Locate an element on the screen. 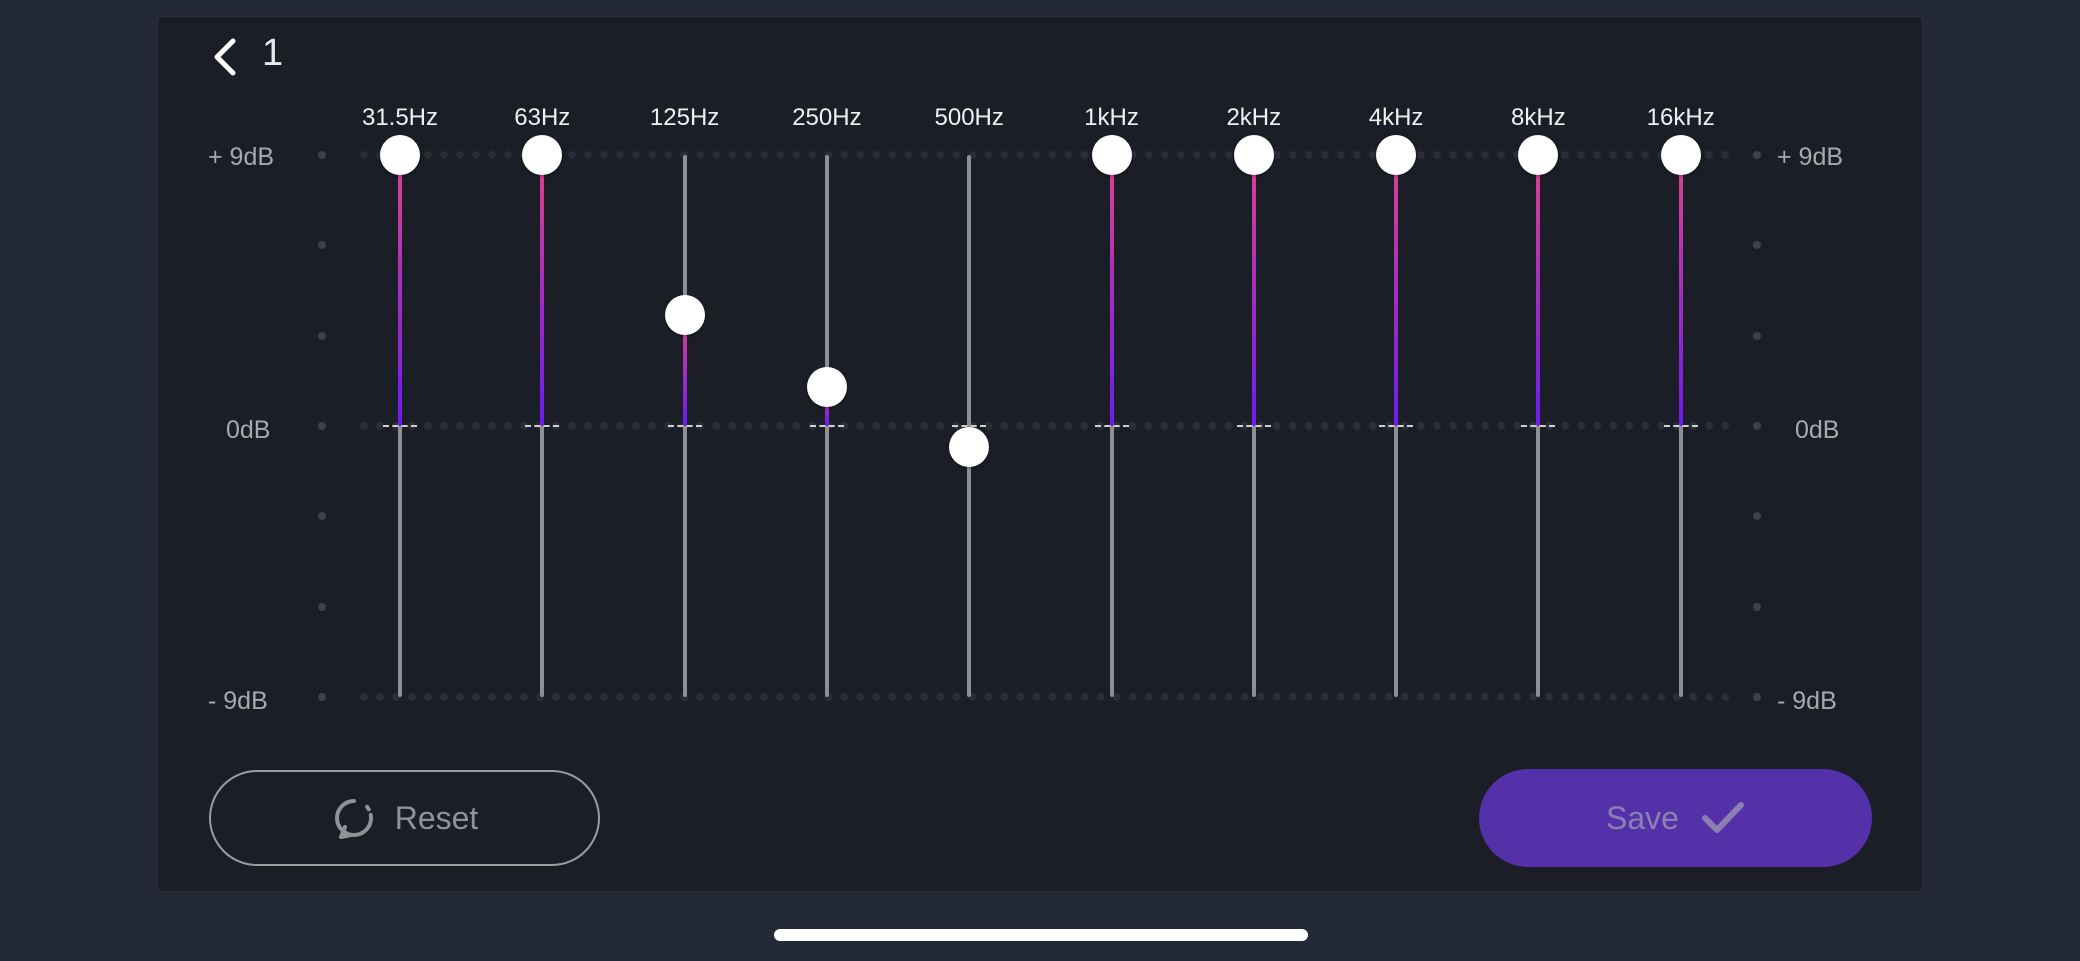  reset-button: Reset is located at coordinates (404, 818).